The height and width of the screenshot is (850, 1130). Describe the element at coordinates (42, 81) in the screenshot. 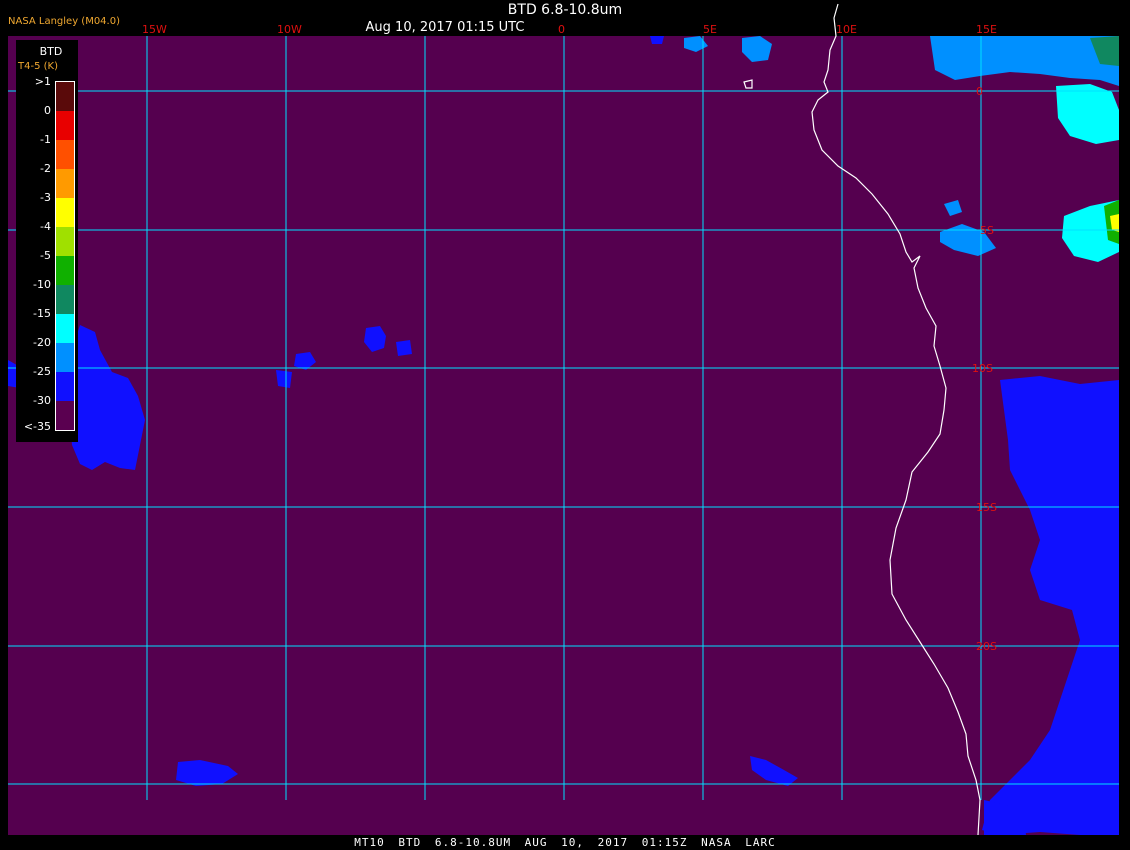

I see `legend-label: >1` at that location.